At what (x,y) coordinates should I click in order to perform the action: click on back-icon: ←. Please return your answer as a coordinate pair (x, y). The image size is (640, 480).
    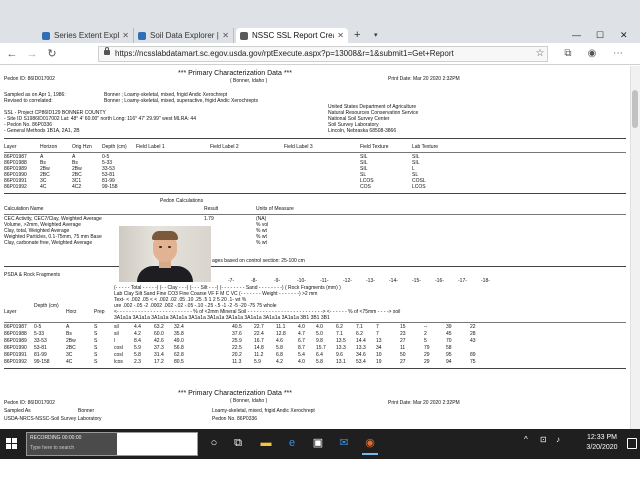
    Looking at the image, I should click on (12, 54).